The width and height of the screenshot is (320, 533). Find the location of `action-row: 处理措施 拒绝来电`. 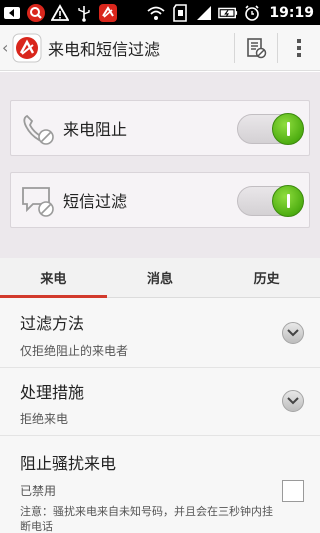

action-row: 处理措施 拒绝来电 is located at coordinates (160, 402).